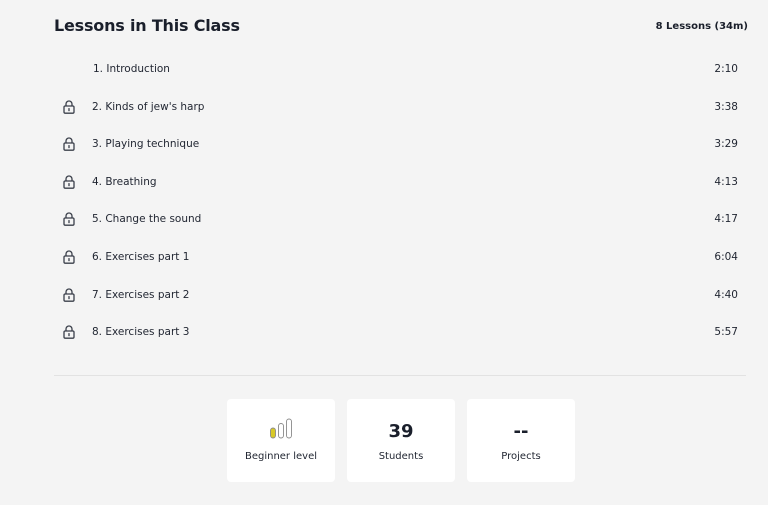 The image size is (768, 505). I want to click on lesson-title: 4. Breathing, so click(124, 181).